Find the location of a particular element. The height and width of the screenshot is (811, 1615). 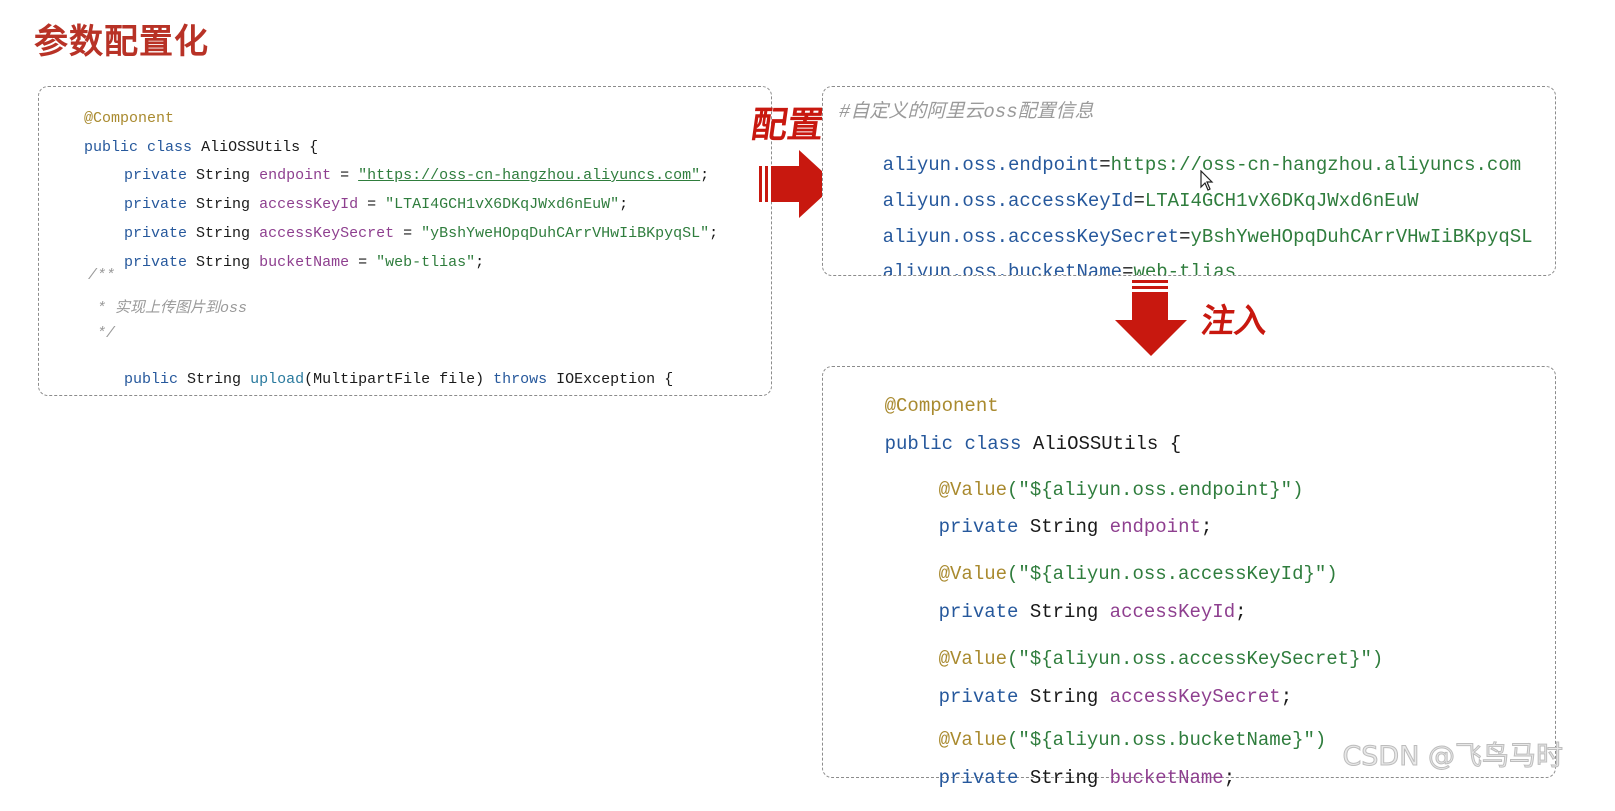

property-entry: aliyun.oss.bucketName=web-tlias is located at coordinates (1059, 268).